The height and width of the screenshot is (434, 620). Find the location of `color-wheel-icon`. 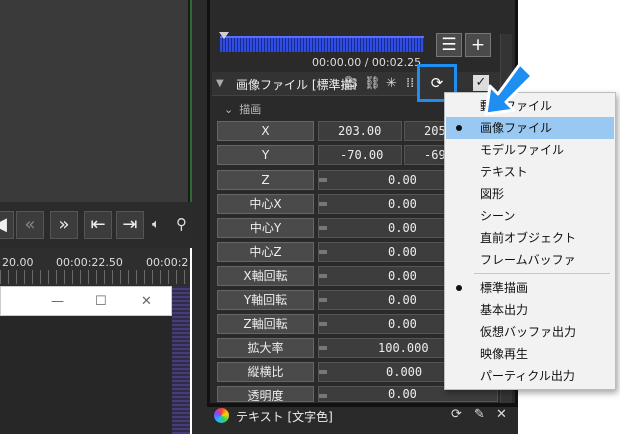

color-wheel-icon is located at coordinates (221, 415).